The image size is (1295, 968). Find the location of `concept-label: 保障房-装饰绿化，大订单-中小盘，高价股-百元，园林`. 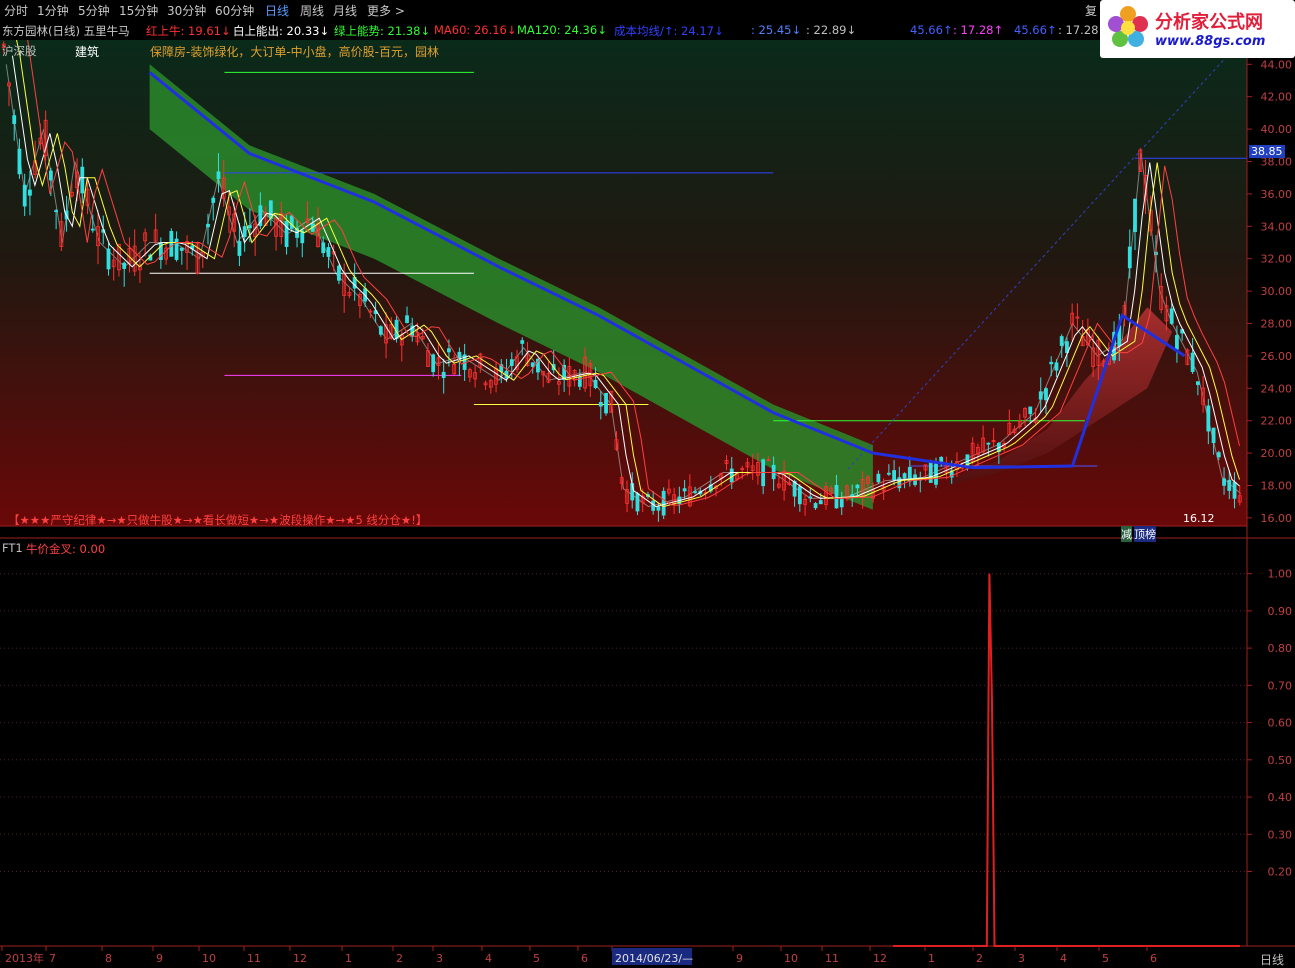

concept-label: 保障房-装饰绿化，大订单-中小盘，高价股-百元，园林 is located at coordinates (294, 52).